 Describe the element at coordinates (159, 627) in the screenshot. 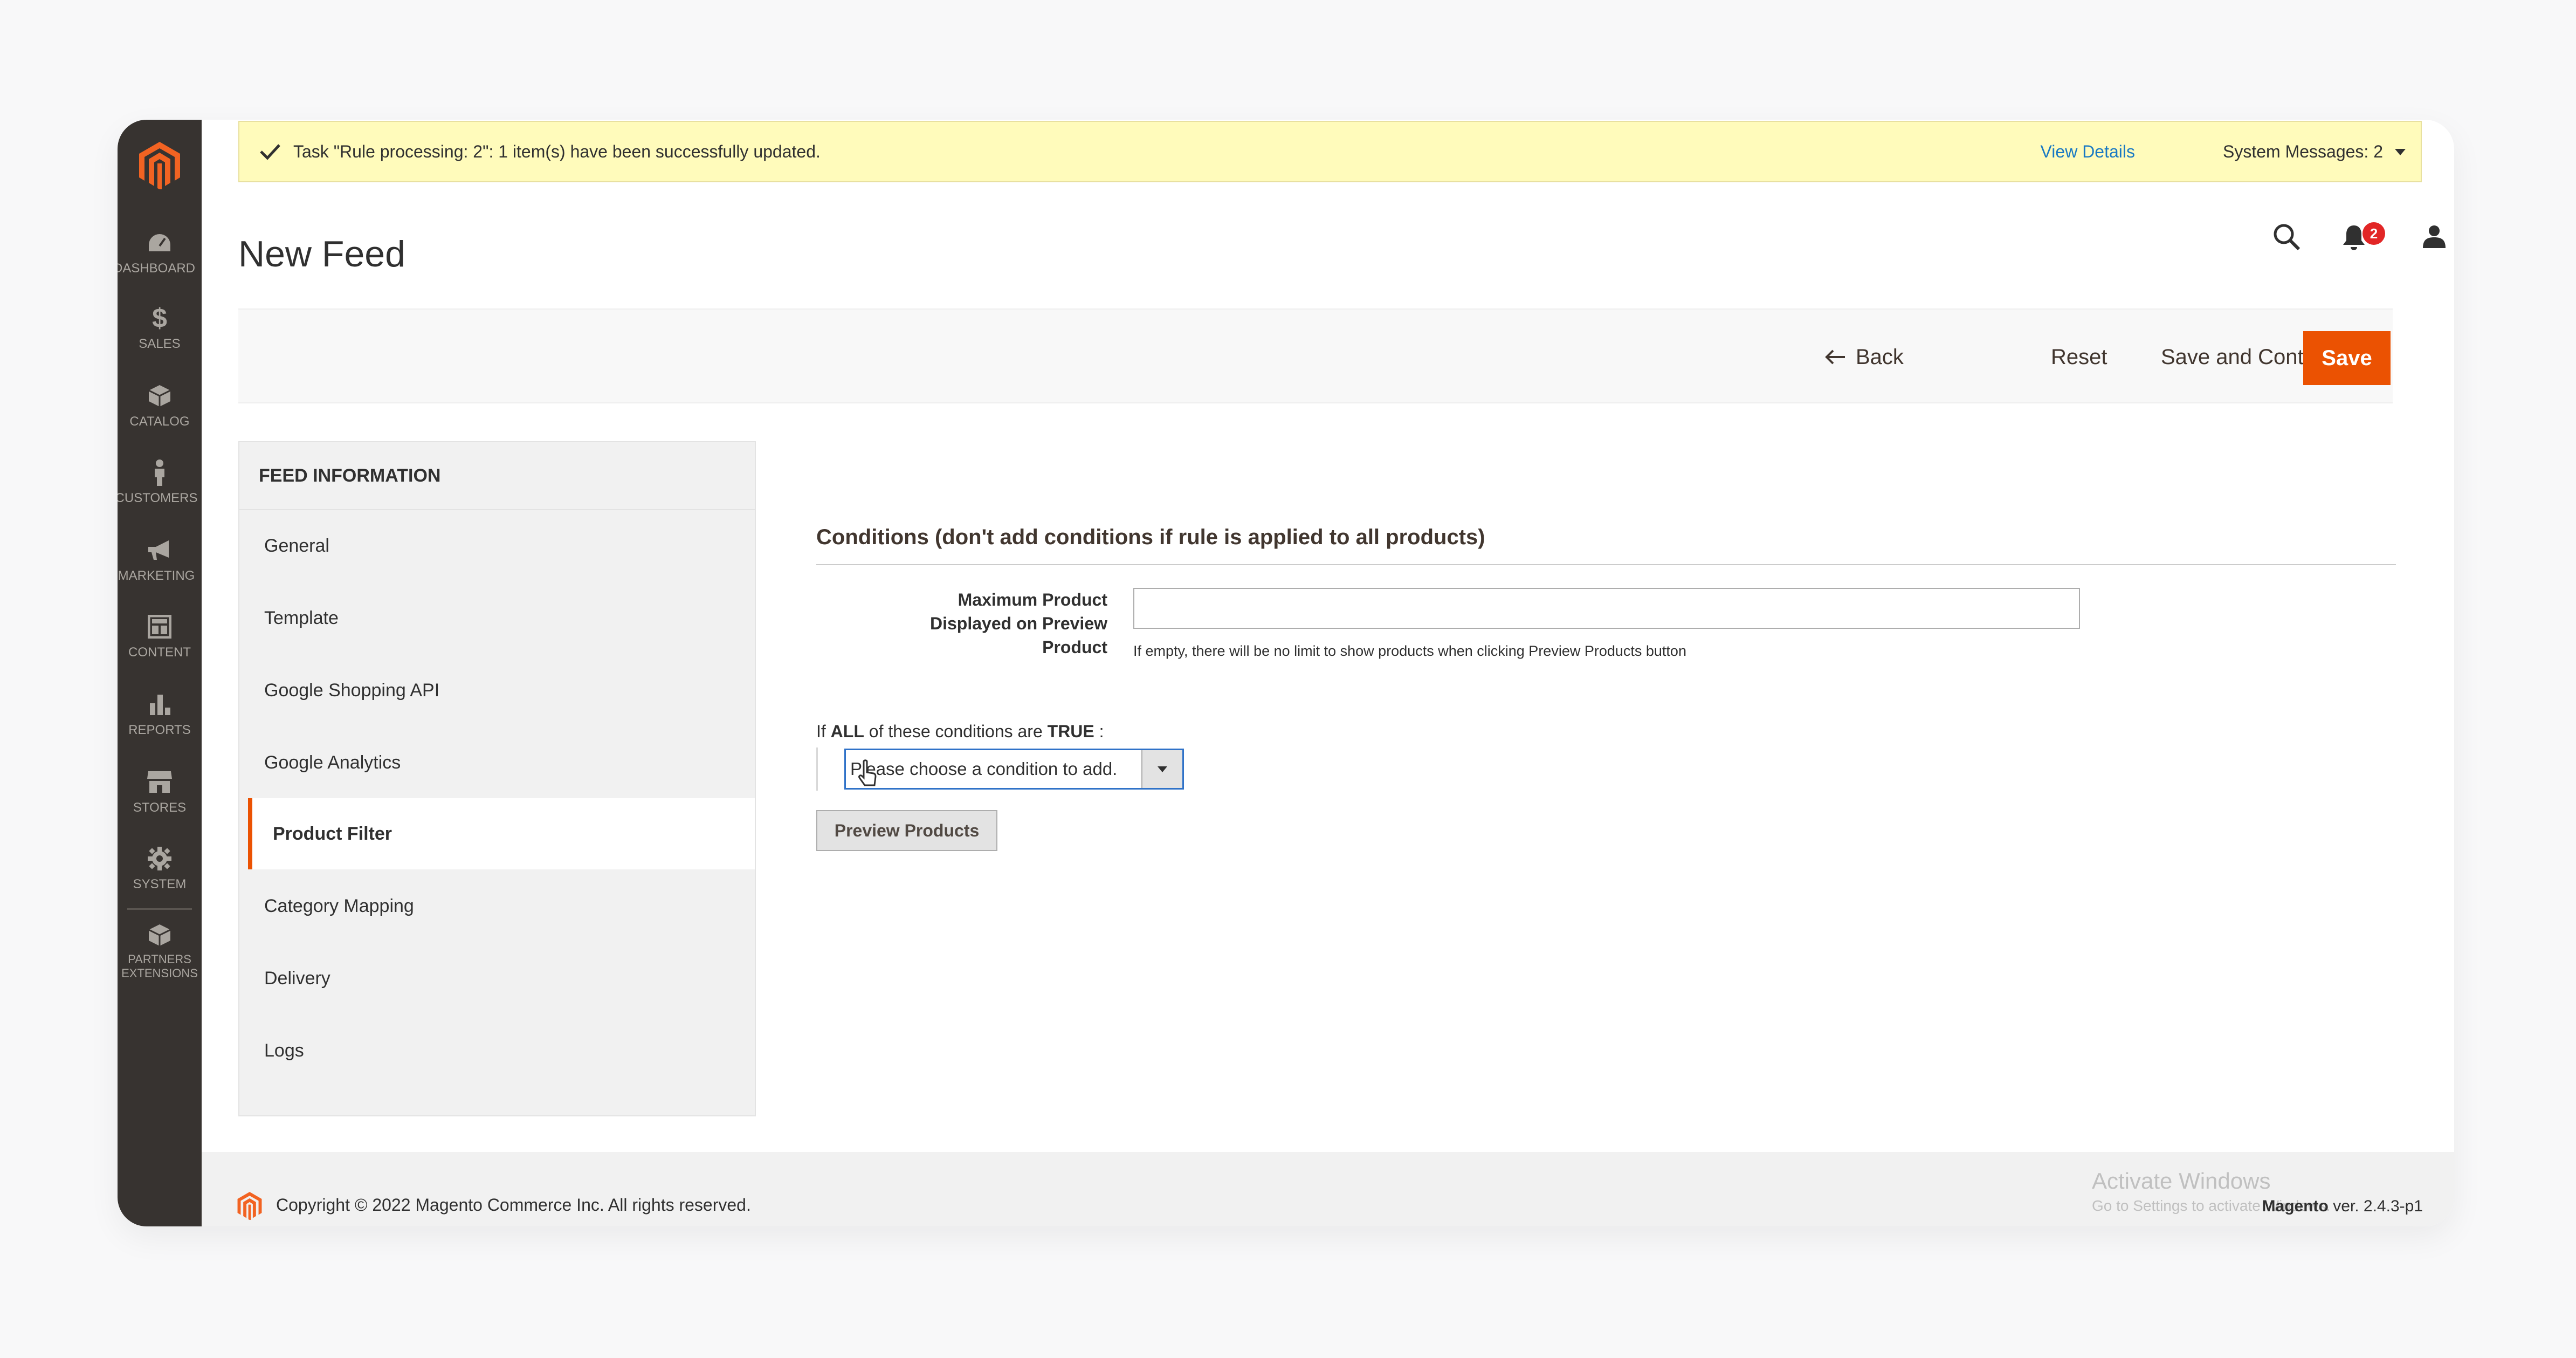

I see `layout-icon` at that location.